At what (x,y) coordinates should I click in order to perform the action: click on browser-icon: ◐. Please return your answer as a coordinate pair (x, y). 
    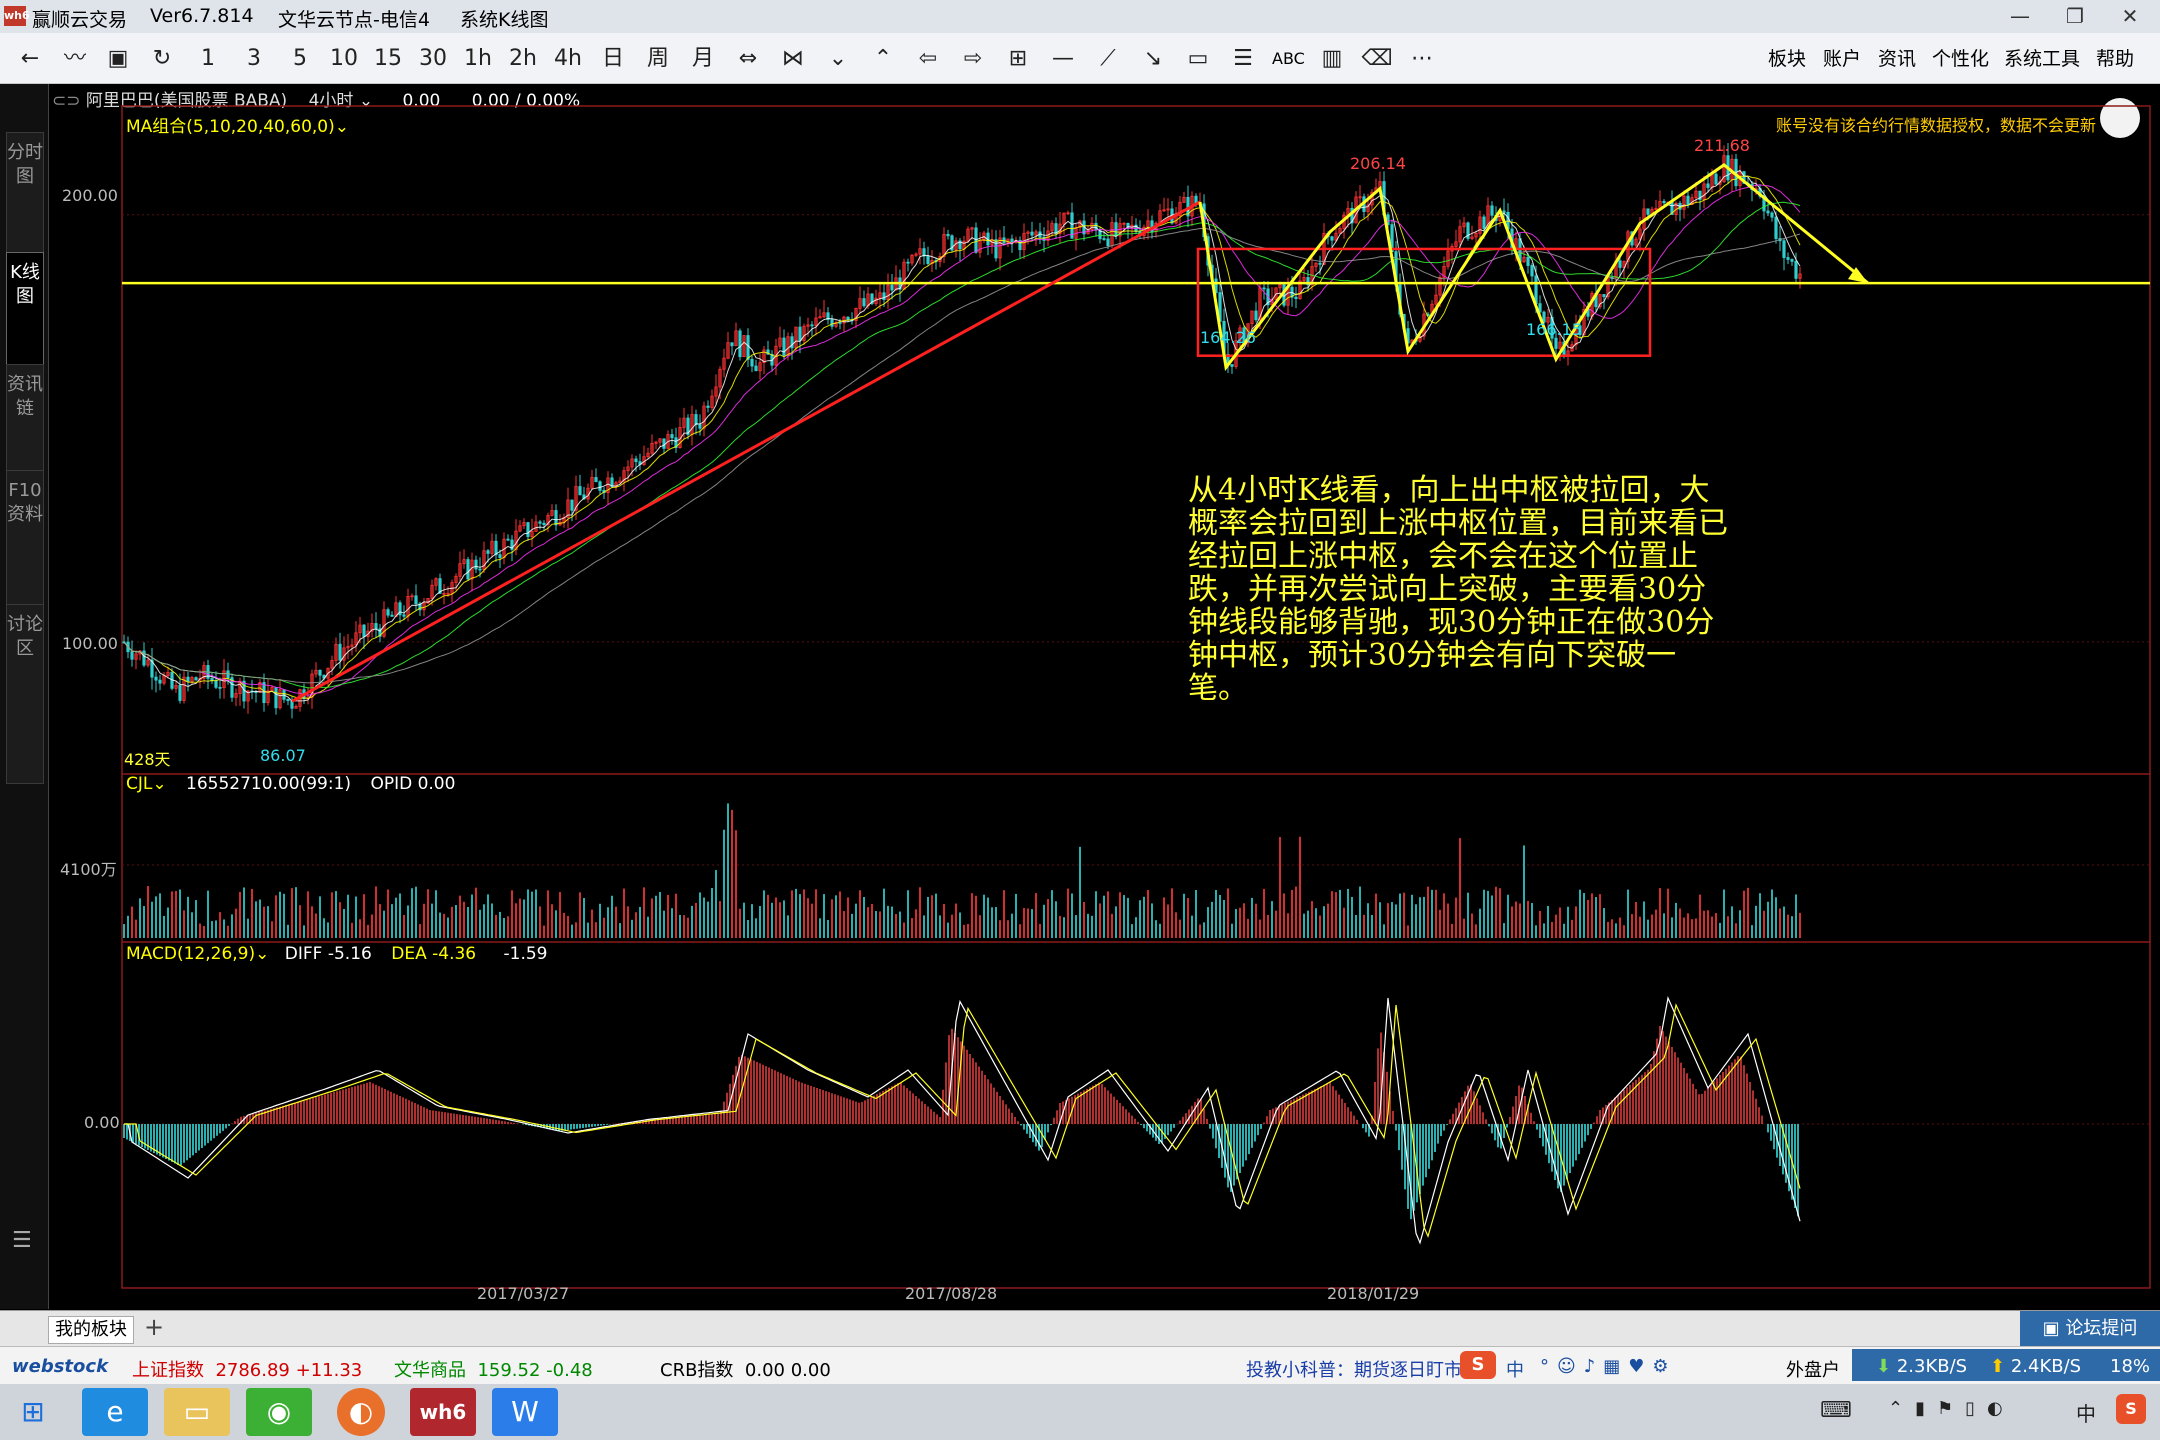
    Looking at the image, I should click on (361, 1412).